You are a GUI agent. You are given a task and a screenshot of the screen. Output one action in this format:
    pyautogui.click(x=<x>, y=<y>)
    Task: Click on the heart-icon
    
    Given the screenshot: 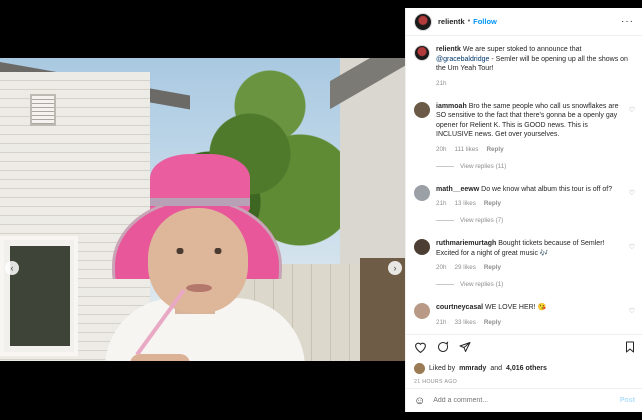 What is the action you would take?
    pyautogui.click(x=420, y=348)
    